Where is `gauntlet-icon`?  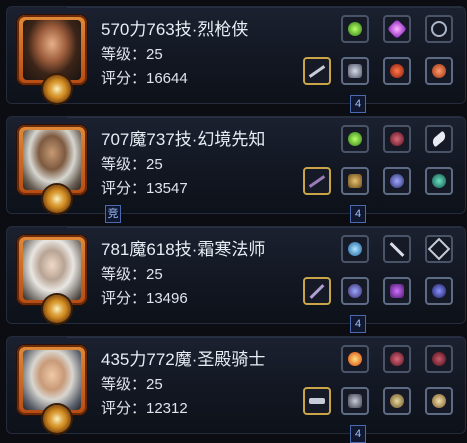
gauntlet-icon is located at coordinates (355, 401).